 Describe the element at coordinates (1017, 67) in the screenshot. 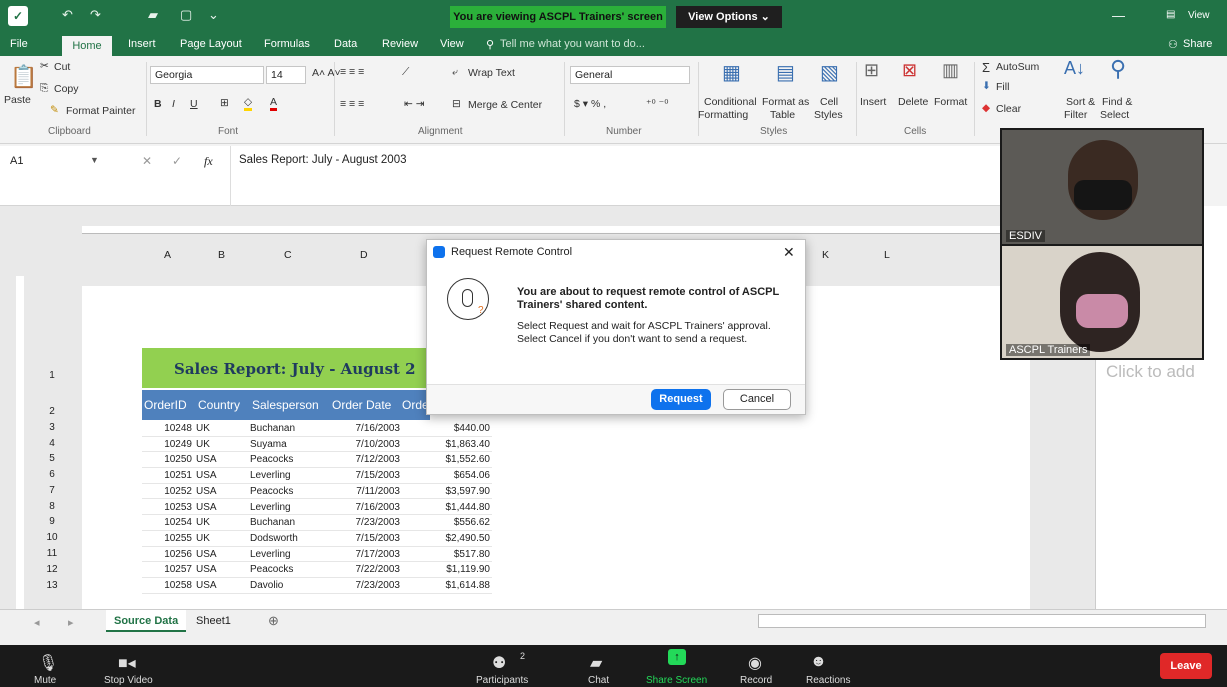

I see `autosum-button: AutoSum` at that location.